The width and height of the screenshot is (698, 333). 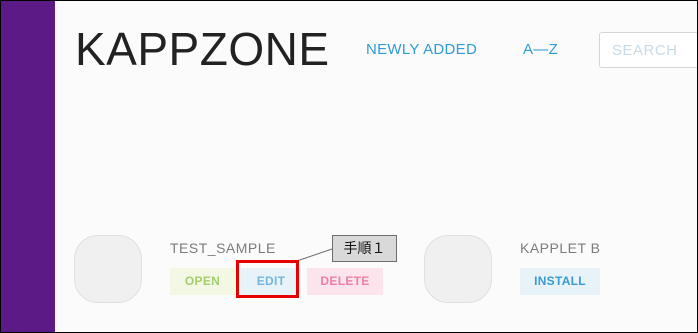 I want to click on open-button: OPEN, so click(x=202, y=281).